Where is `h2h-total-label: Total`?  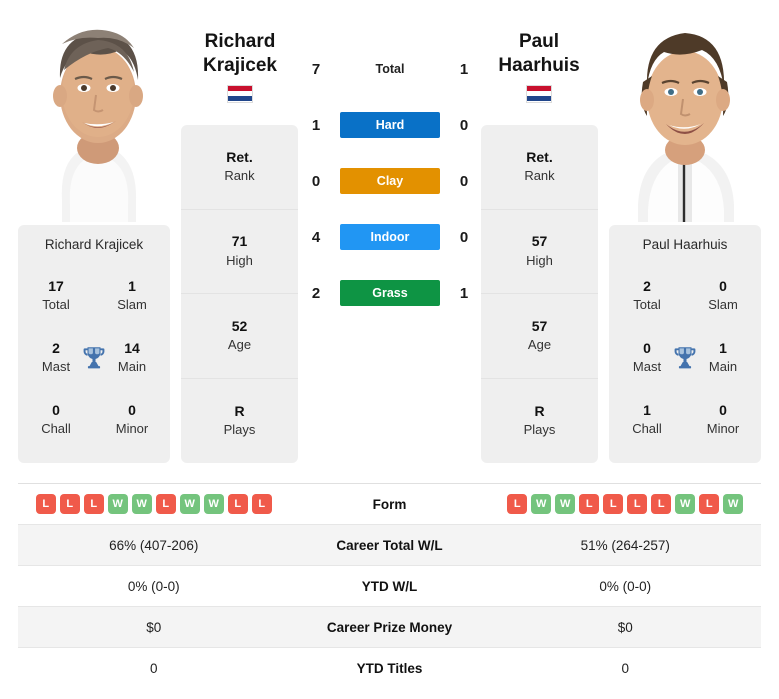 h2h-total-label: Total is located at coordinates (390, 69).